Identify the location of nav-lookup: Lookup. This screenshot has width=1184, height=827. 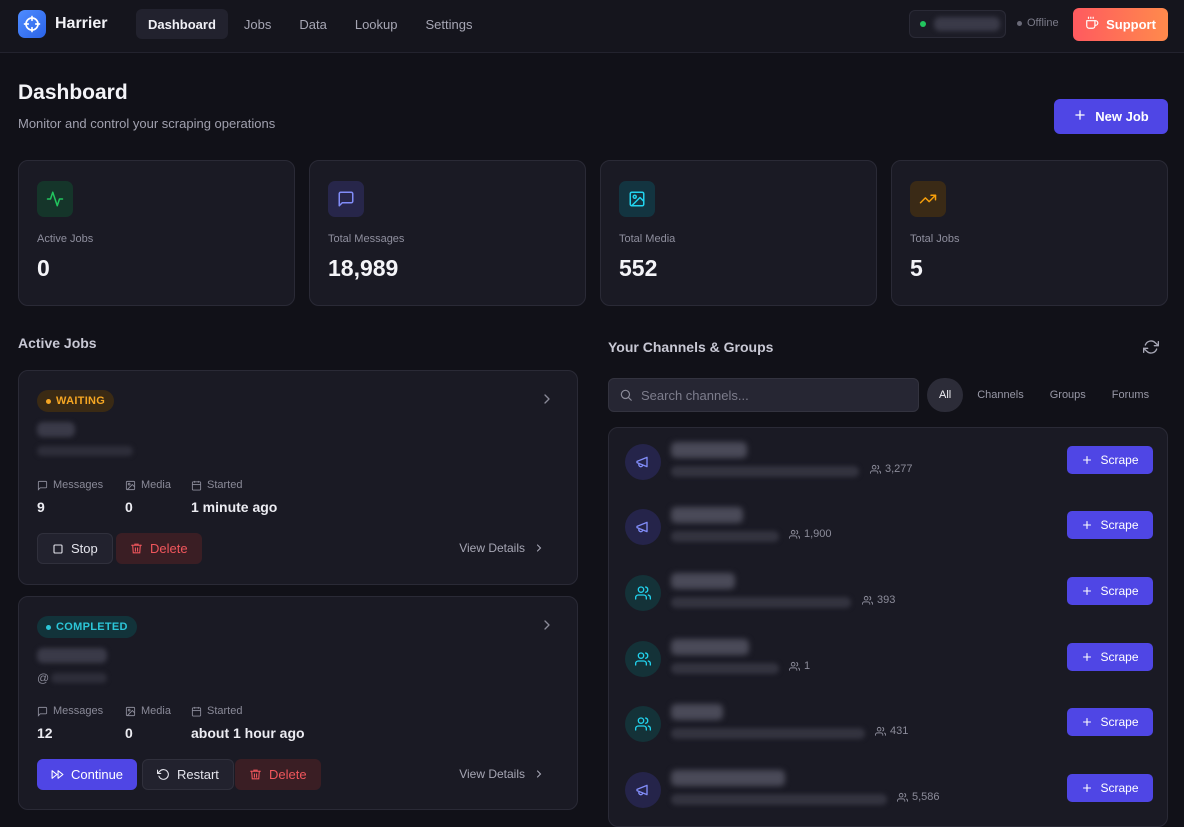
(376, 24).